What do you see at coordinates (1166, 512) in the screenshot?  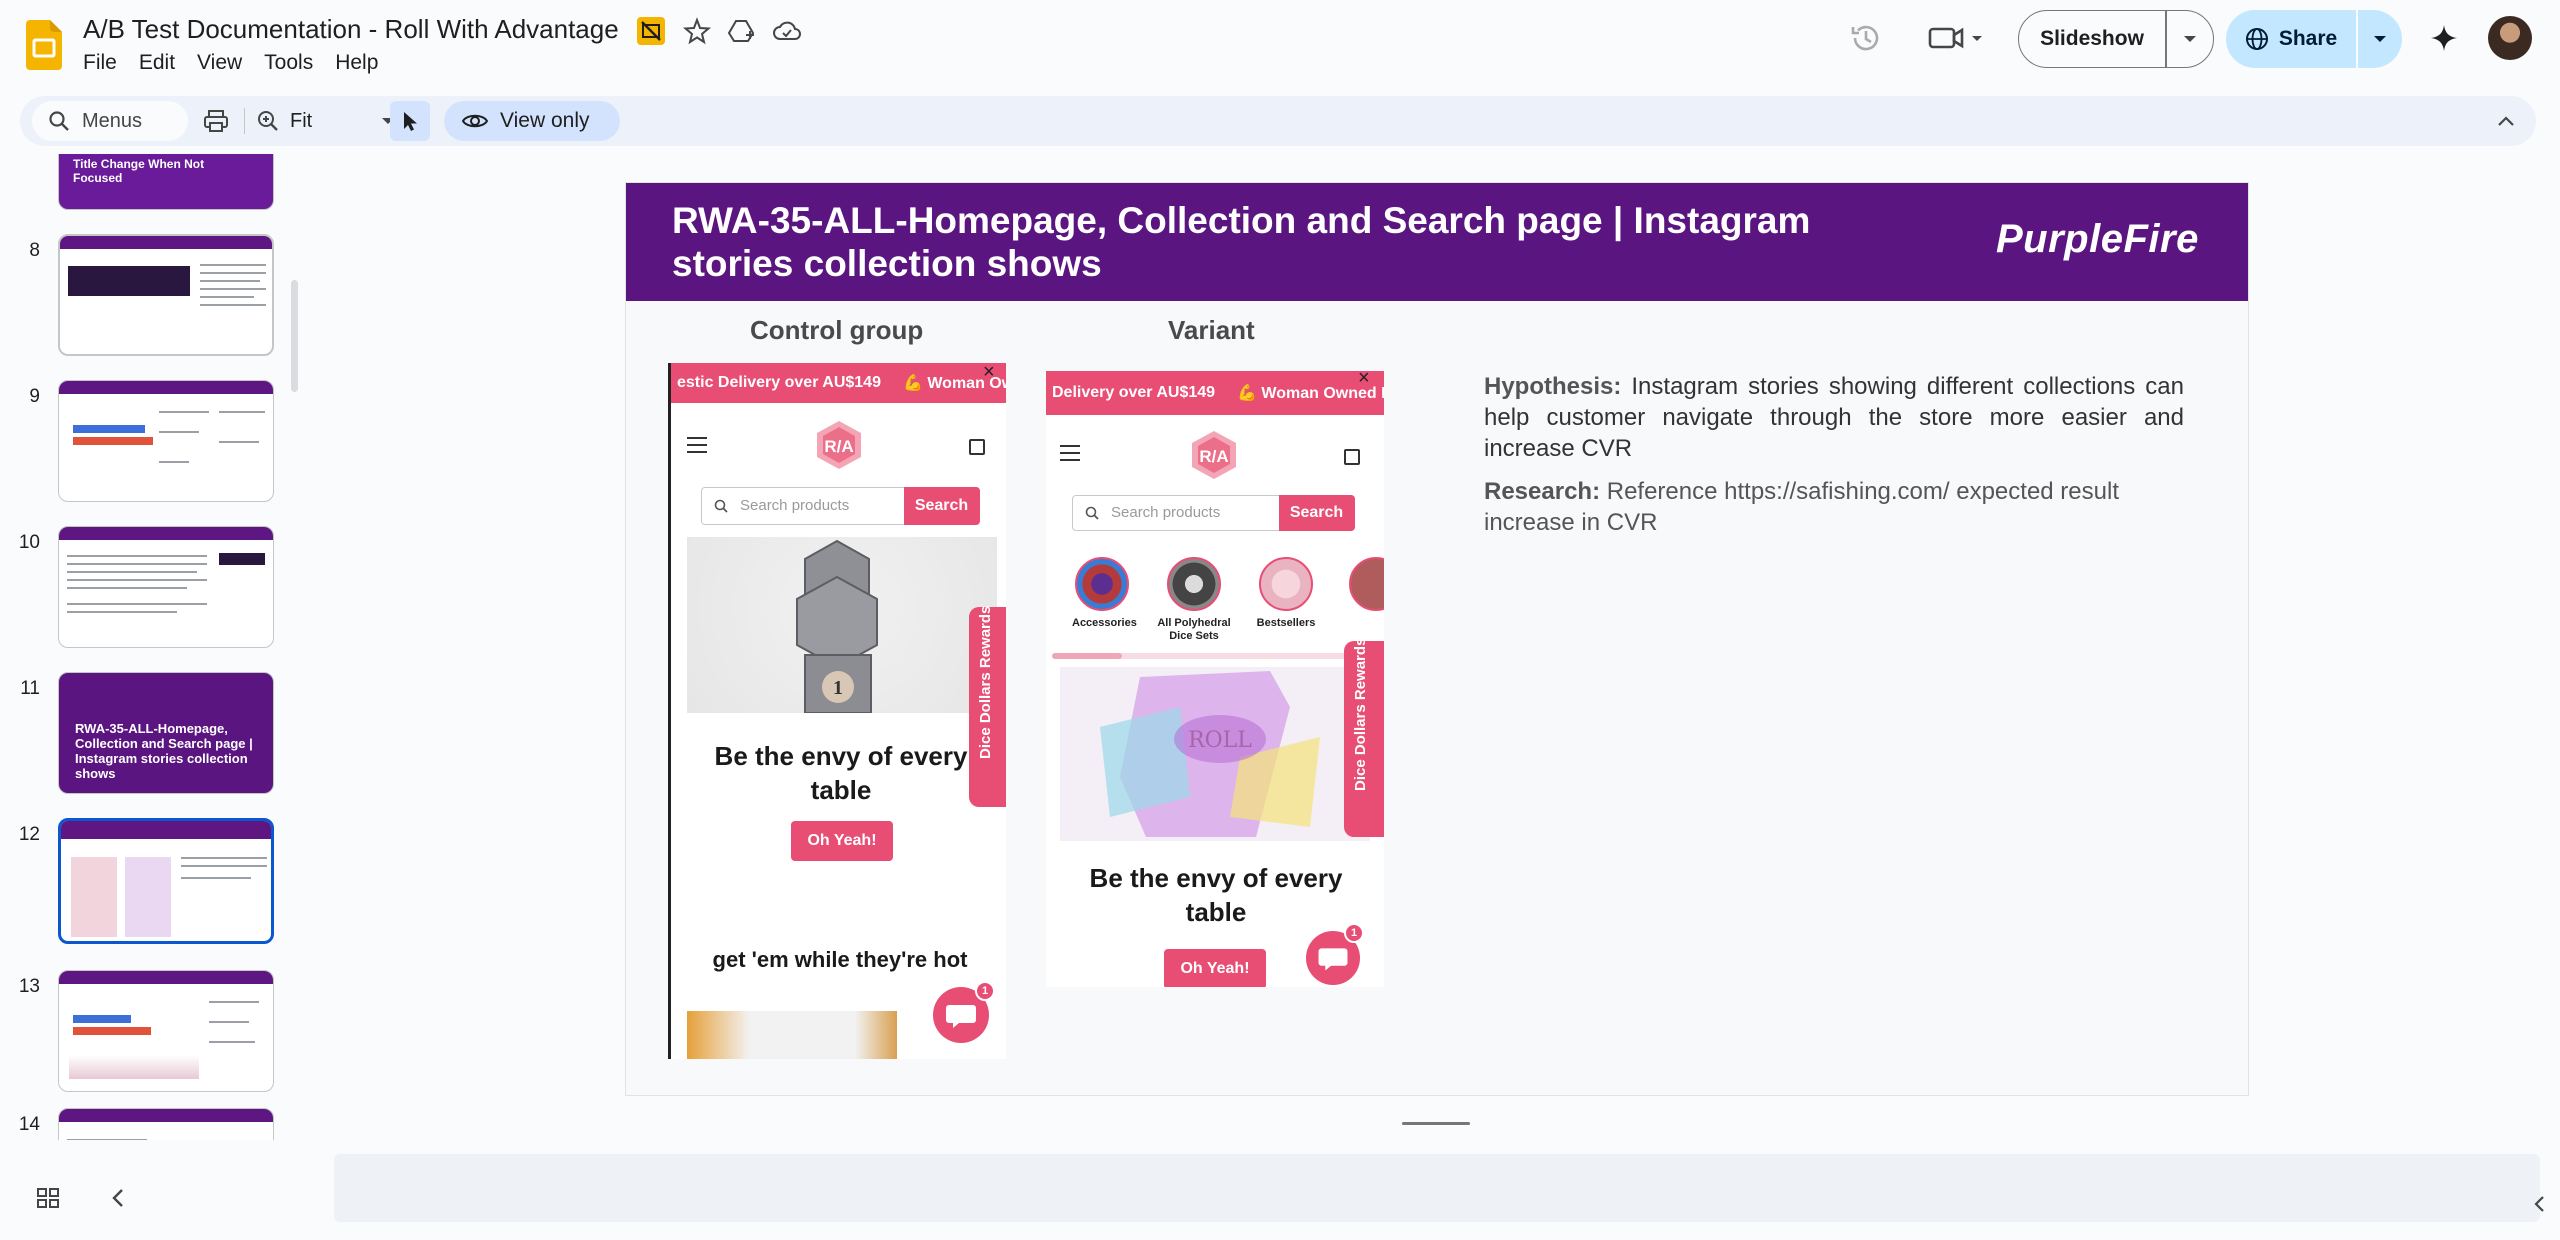 I see `search-placeholder: Search products` at bounding box center [1166, 512].